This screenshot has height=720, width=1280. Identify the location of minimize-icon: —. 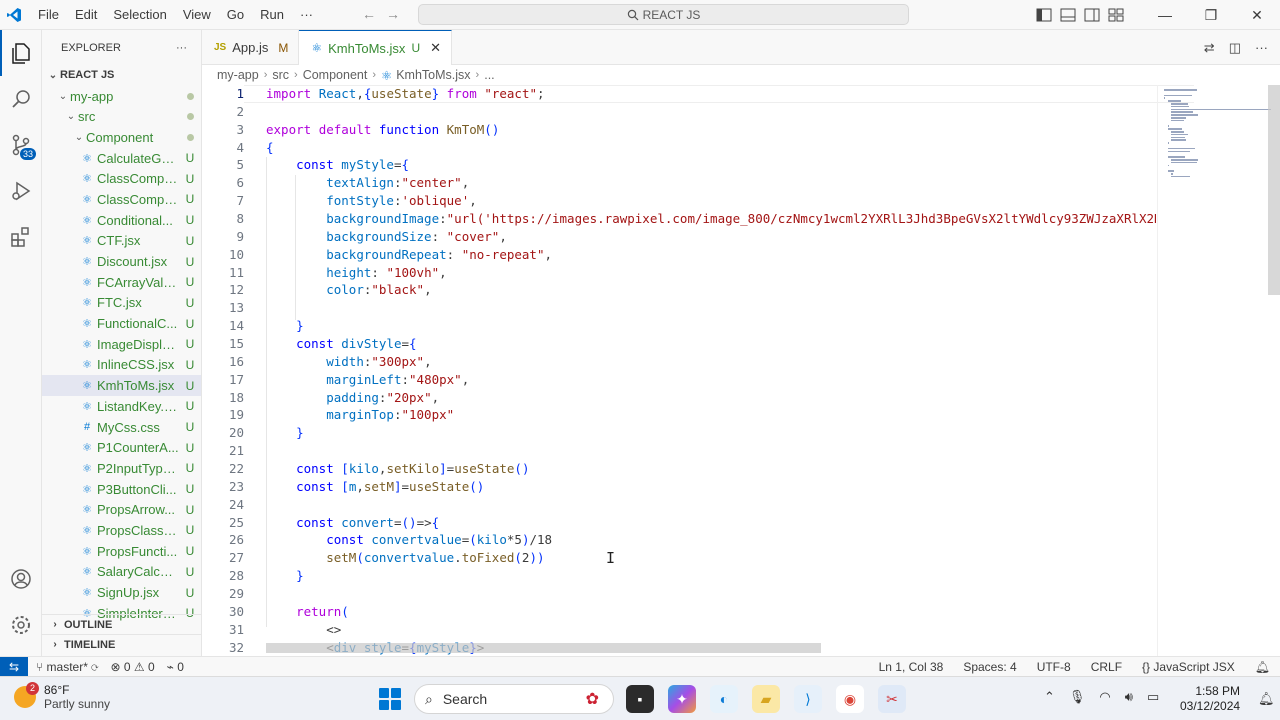
(1165, 15).